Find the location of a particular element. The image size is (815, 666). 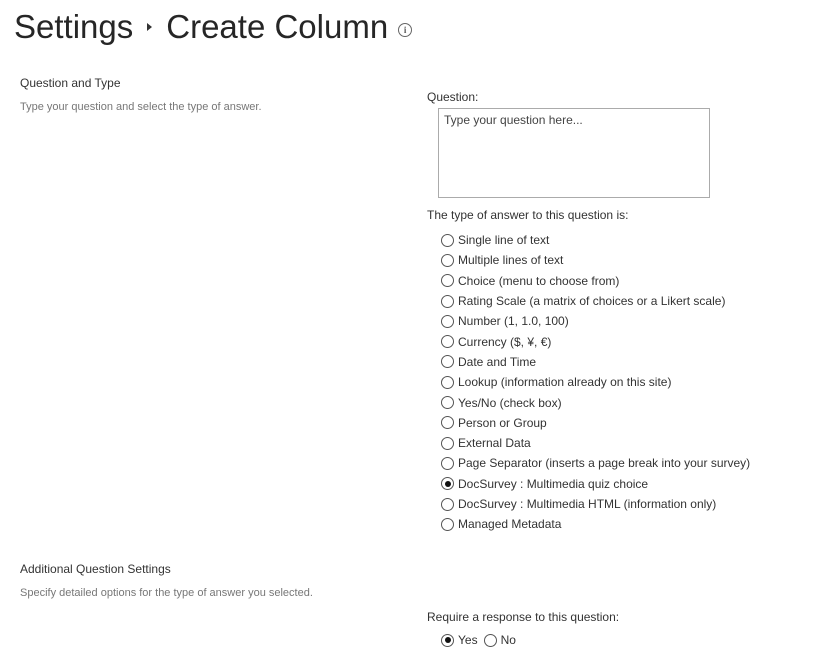

answer-type-option-label: Yes/No (check box) is located at coordinates (510, 402).